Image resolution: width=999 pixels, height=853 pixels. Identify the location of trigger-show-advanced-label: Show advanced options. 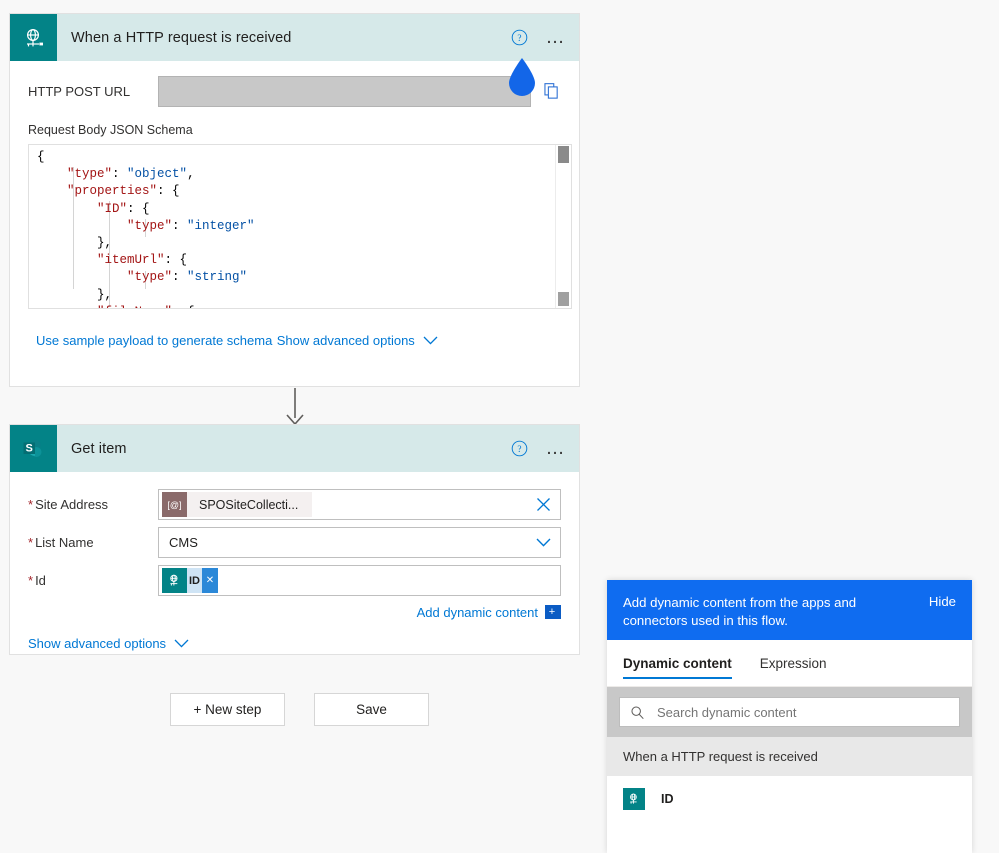
(345, 340).